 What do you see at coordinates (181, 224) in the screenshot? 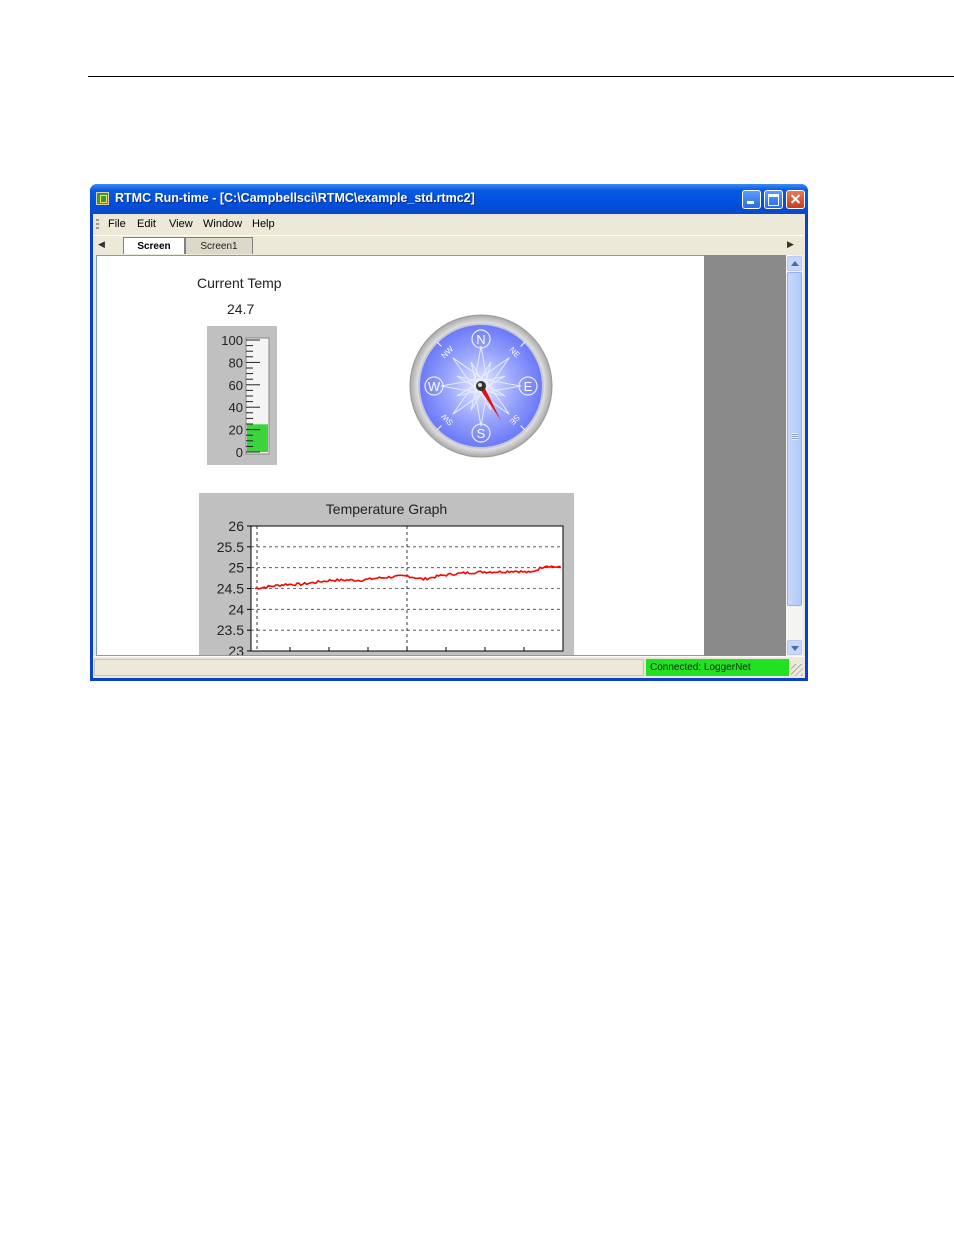
I see `menu-view: View` at bounding box center [181, 224].